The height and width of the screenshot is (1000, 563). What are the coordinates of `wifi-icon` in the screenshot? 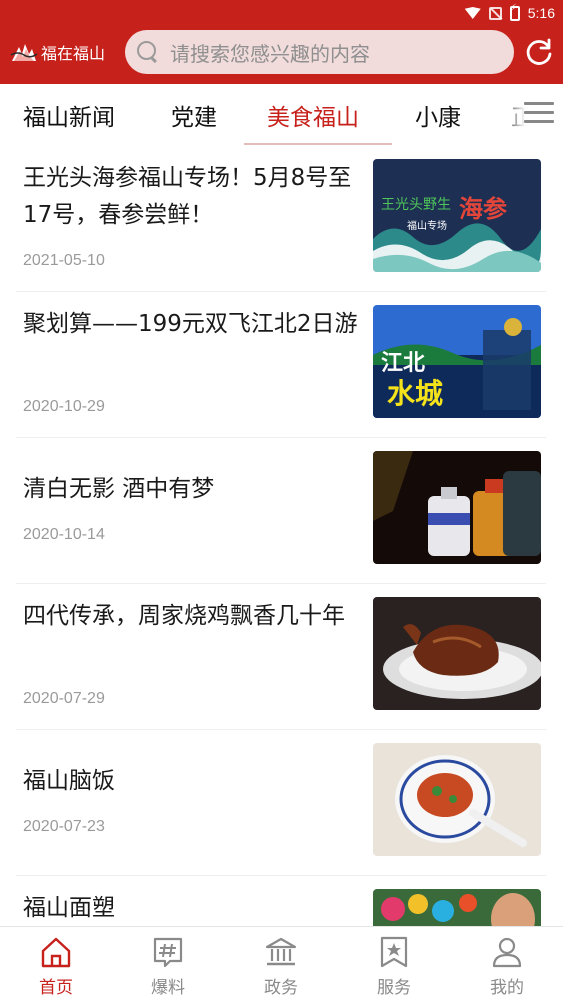 It's located at (472, 13).